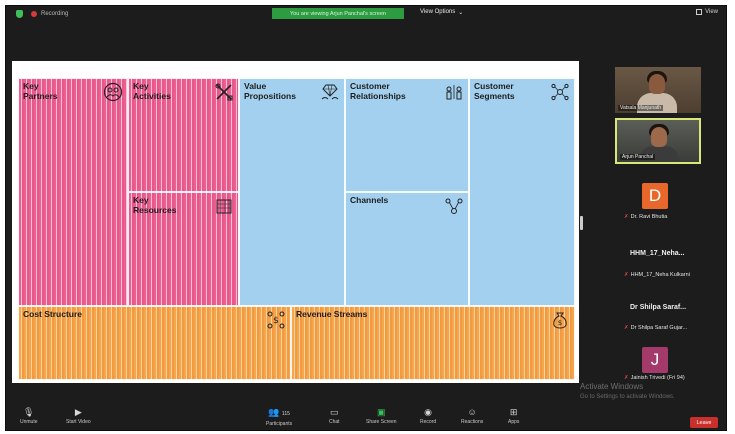 This screenshot has width=735, height=434. What do you see at coordinates (560, 92) in the screenshot?
I see `network-people-icon` at bounding box center [560, 92].